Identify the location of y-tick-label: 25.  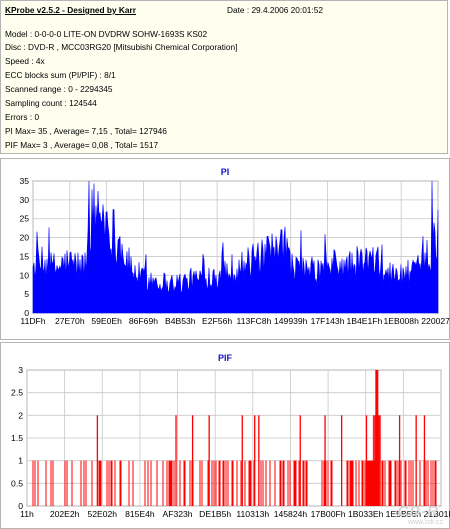
(24, 219).